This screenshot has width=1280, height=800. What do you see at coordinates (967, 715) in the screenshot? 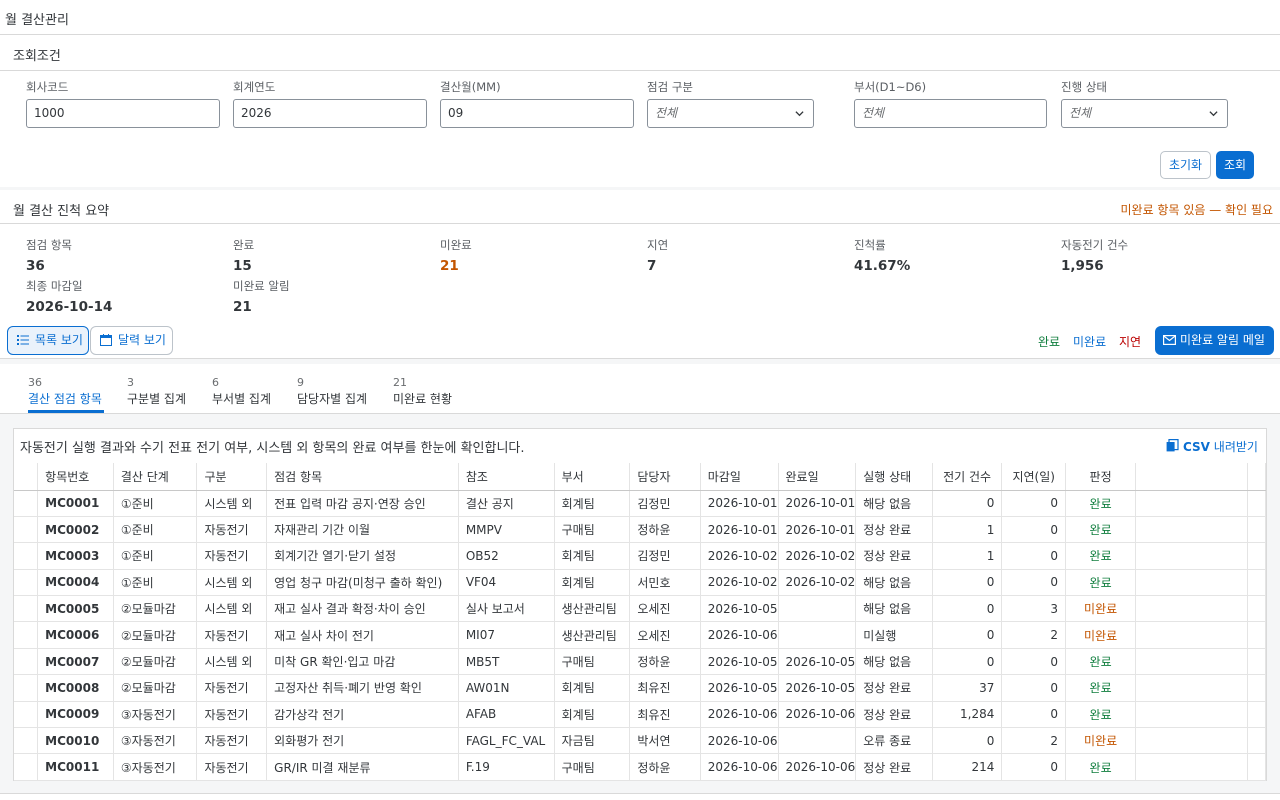
I see `cell-posts: 1,284` at bounding box center [967, 715].